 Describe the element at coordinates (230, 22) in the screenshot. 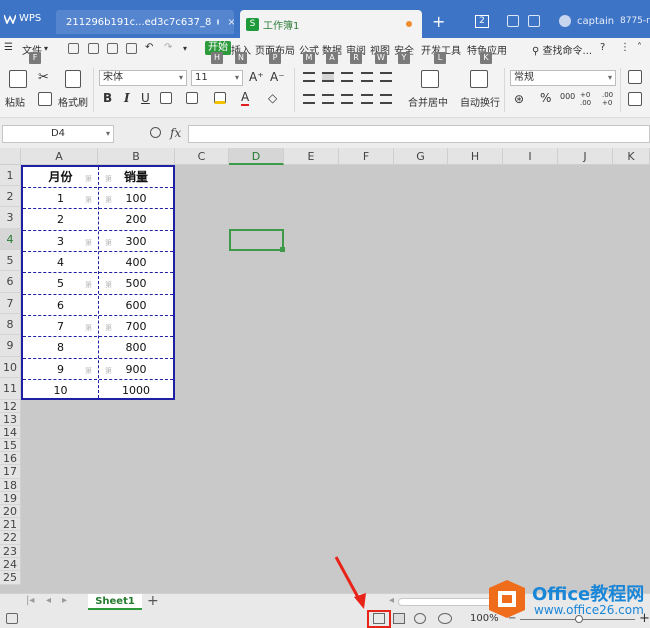

I see `close-tab-icon: ×` at that location.